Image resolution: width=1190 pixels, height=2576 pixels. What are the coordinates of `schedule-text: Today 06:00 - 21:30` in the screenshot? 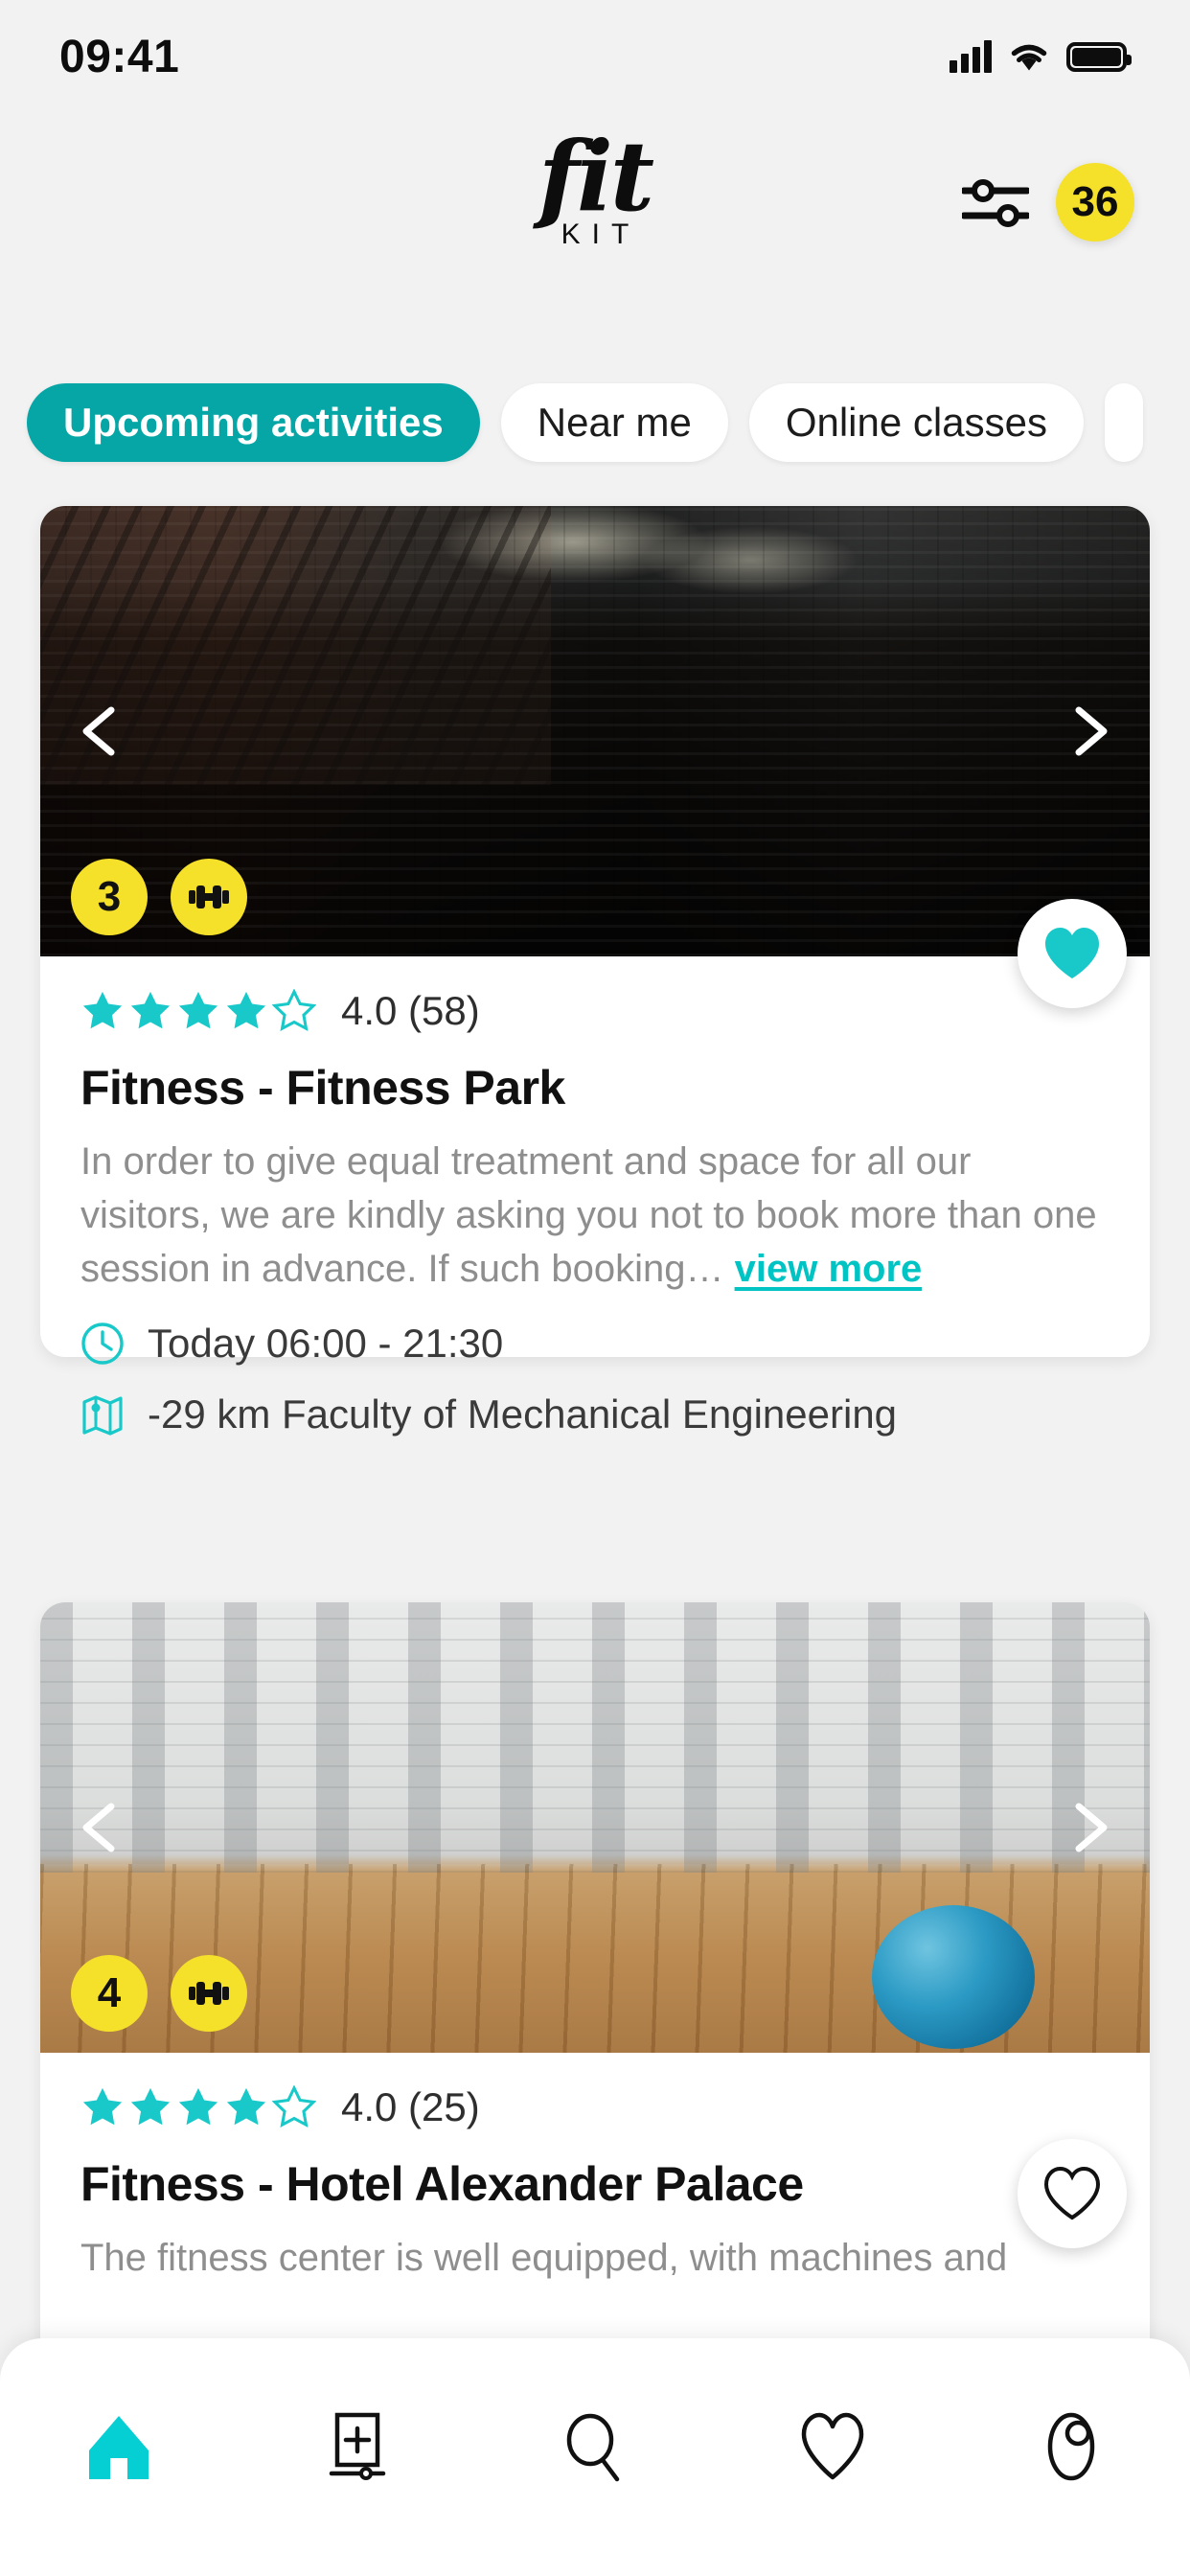 It's located at (326, 1343).